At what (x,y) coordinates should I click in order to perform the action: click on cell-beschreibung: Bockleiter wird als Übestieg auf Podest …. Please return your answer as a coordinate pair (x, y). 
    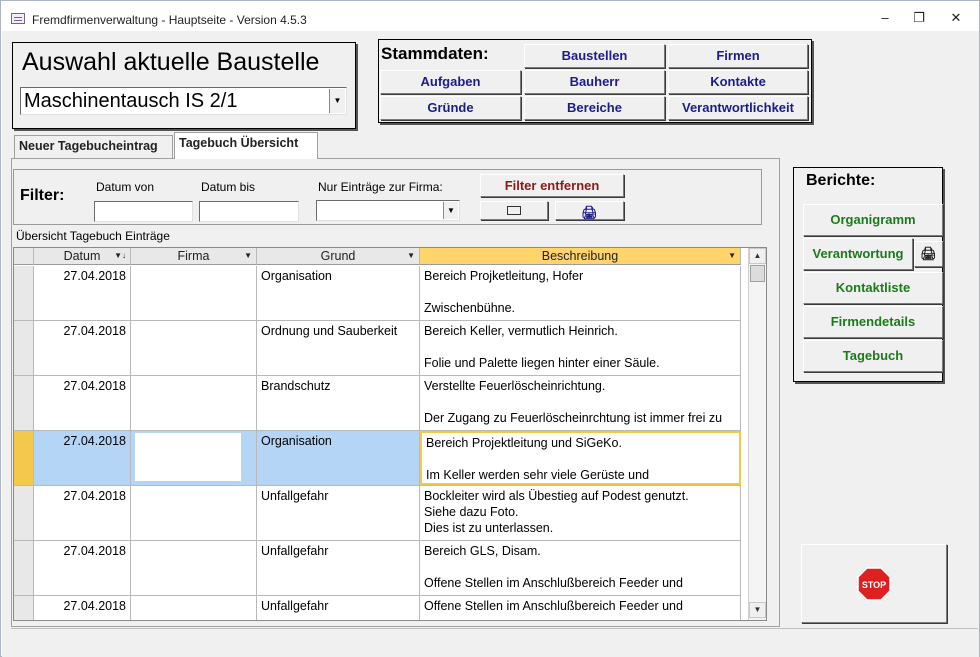
    Looking at the image, I should click on (580, 513).